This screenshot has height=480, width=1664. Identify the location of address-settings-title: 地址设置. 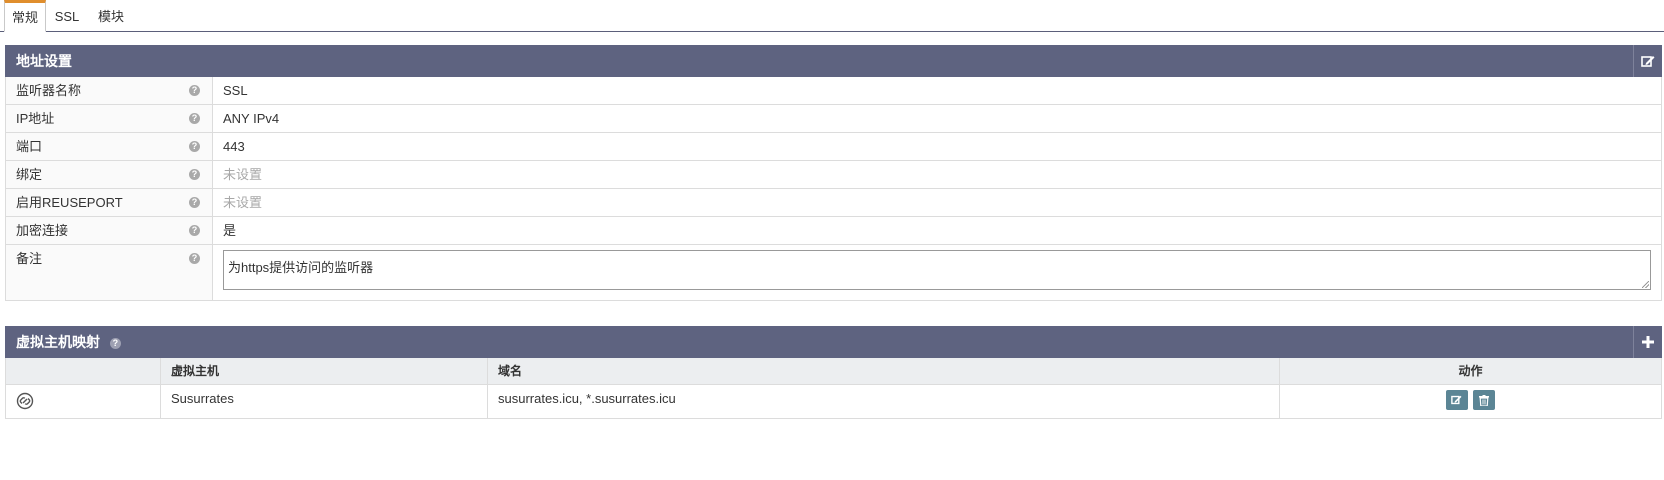
(44, 61).